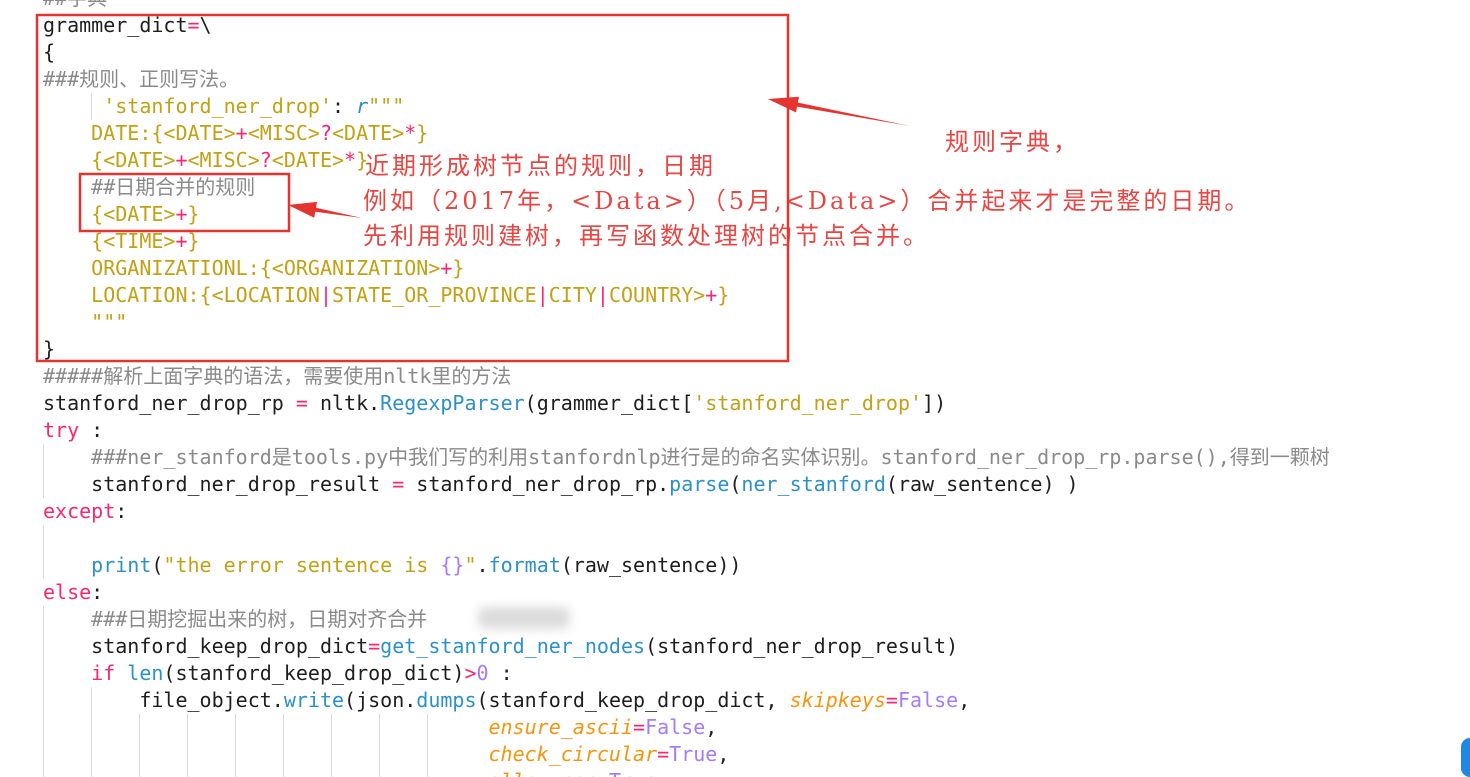 The width and height of the screenshot is (1470, 777). I want to click on code-token-string: DATE:{<DATE>, so click(139, 132).